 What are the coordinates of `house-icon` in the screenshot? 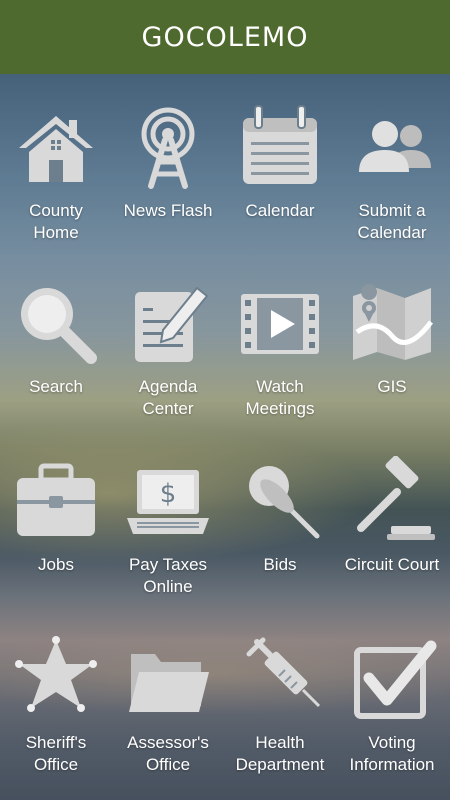 It's located at (56, 147).